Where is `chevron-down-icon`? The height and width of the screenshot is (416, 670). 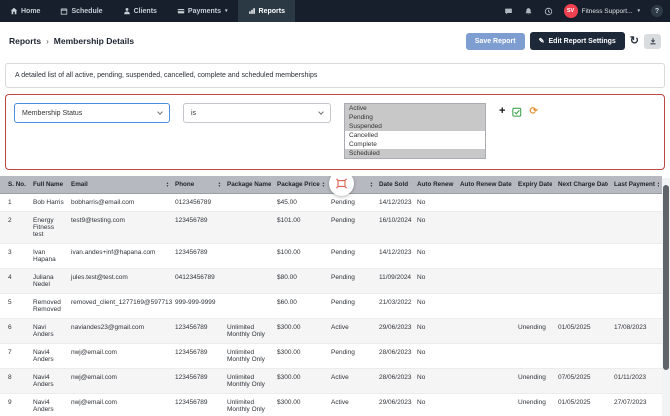 chevron-down-icon is located at coordinates (160, 112).